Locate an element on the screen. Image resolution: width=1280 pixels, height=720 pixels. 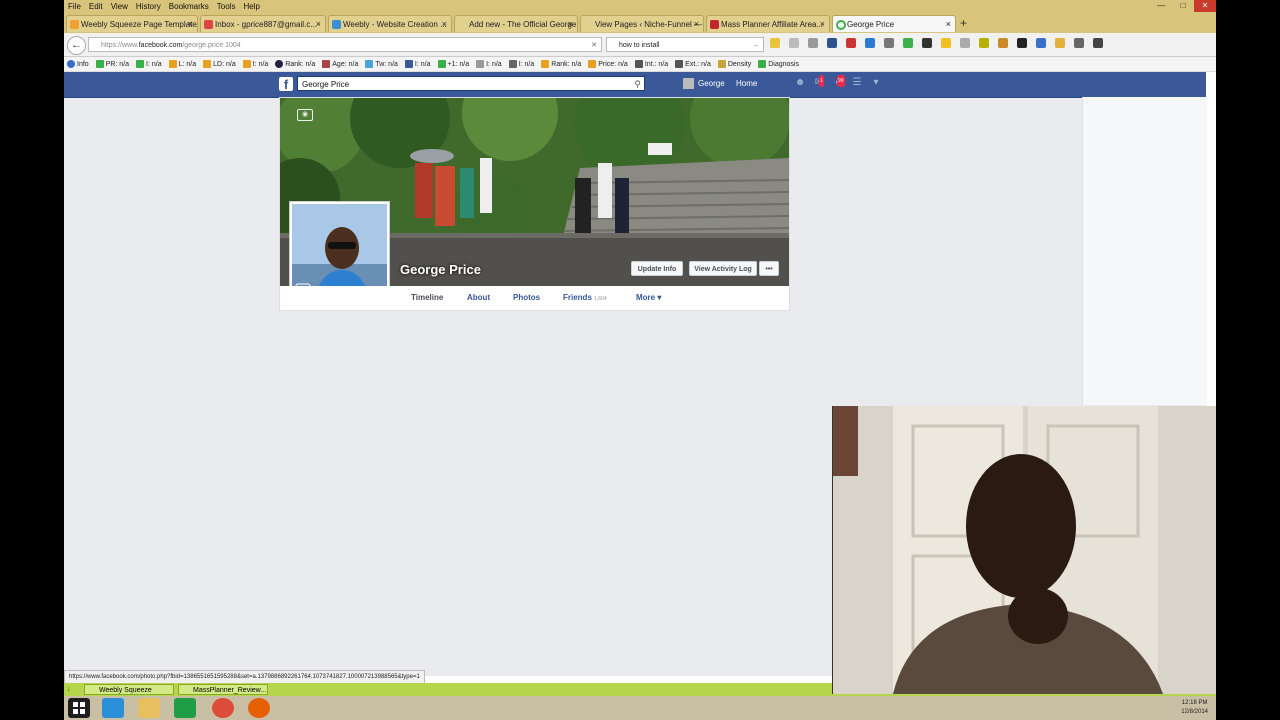
download-icon is located at coordinates (870, 43).